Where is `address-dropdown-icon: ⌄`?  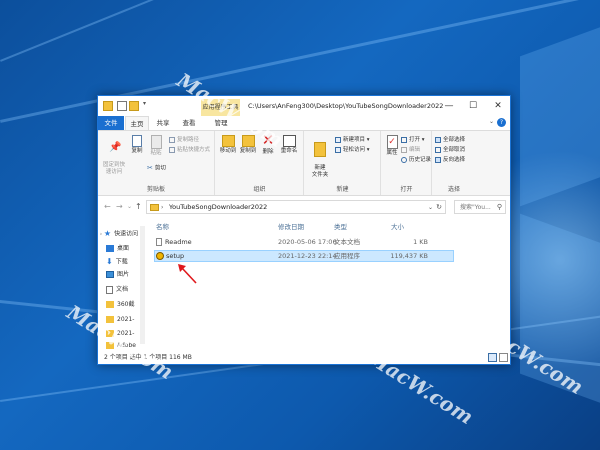
address-dropdown-icon: ⌄ is located at coordinates (430, 207).